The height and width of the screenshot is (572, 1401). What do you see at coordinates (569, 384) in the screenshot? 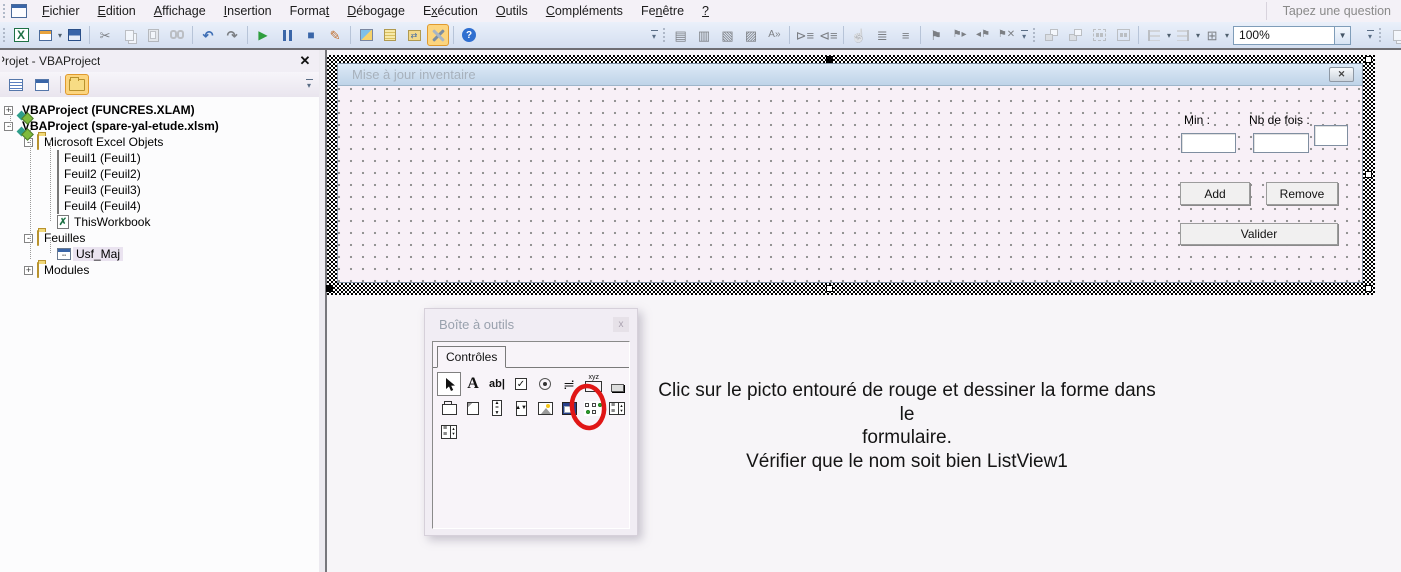
I see `togglebutton-tool-icon: ≓` at bounding box center [569, 384].